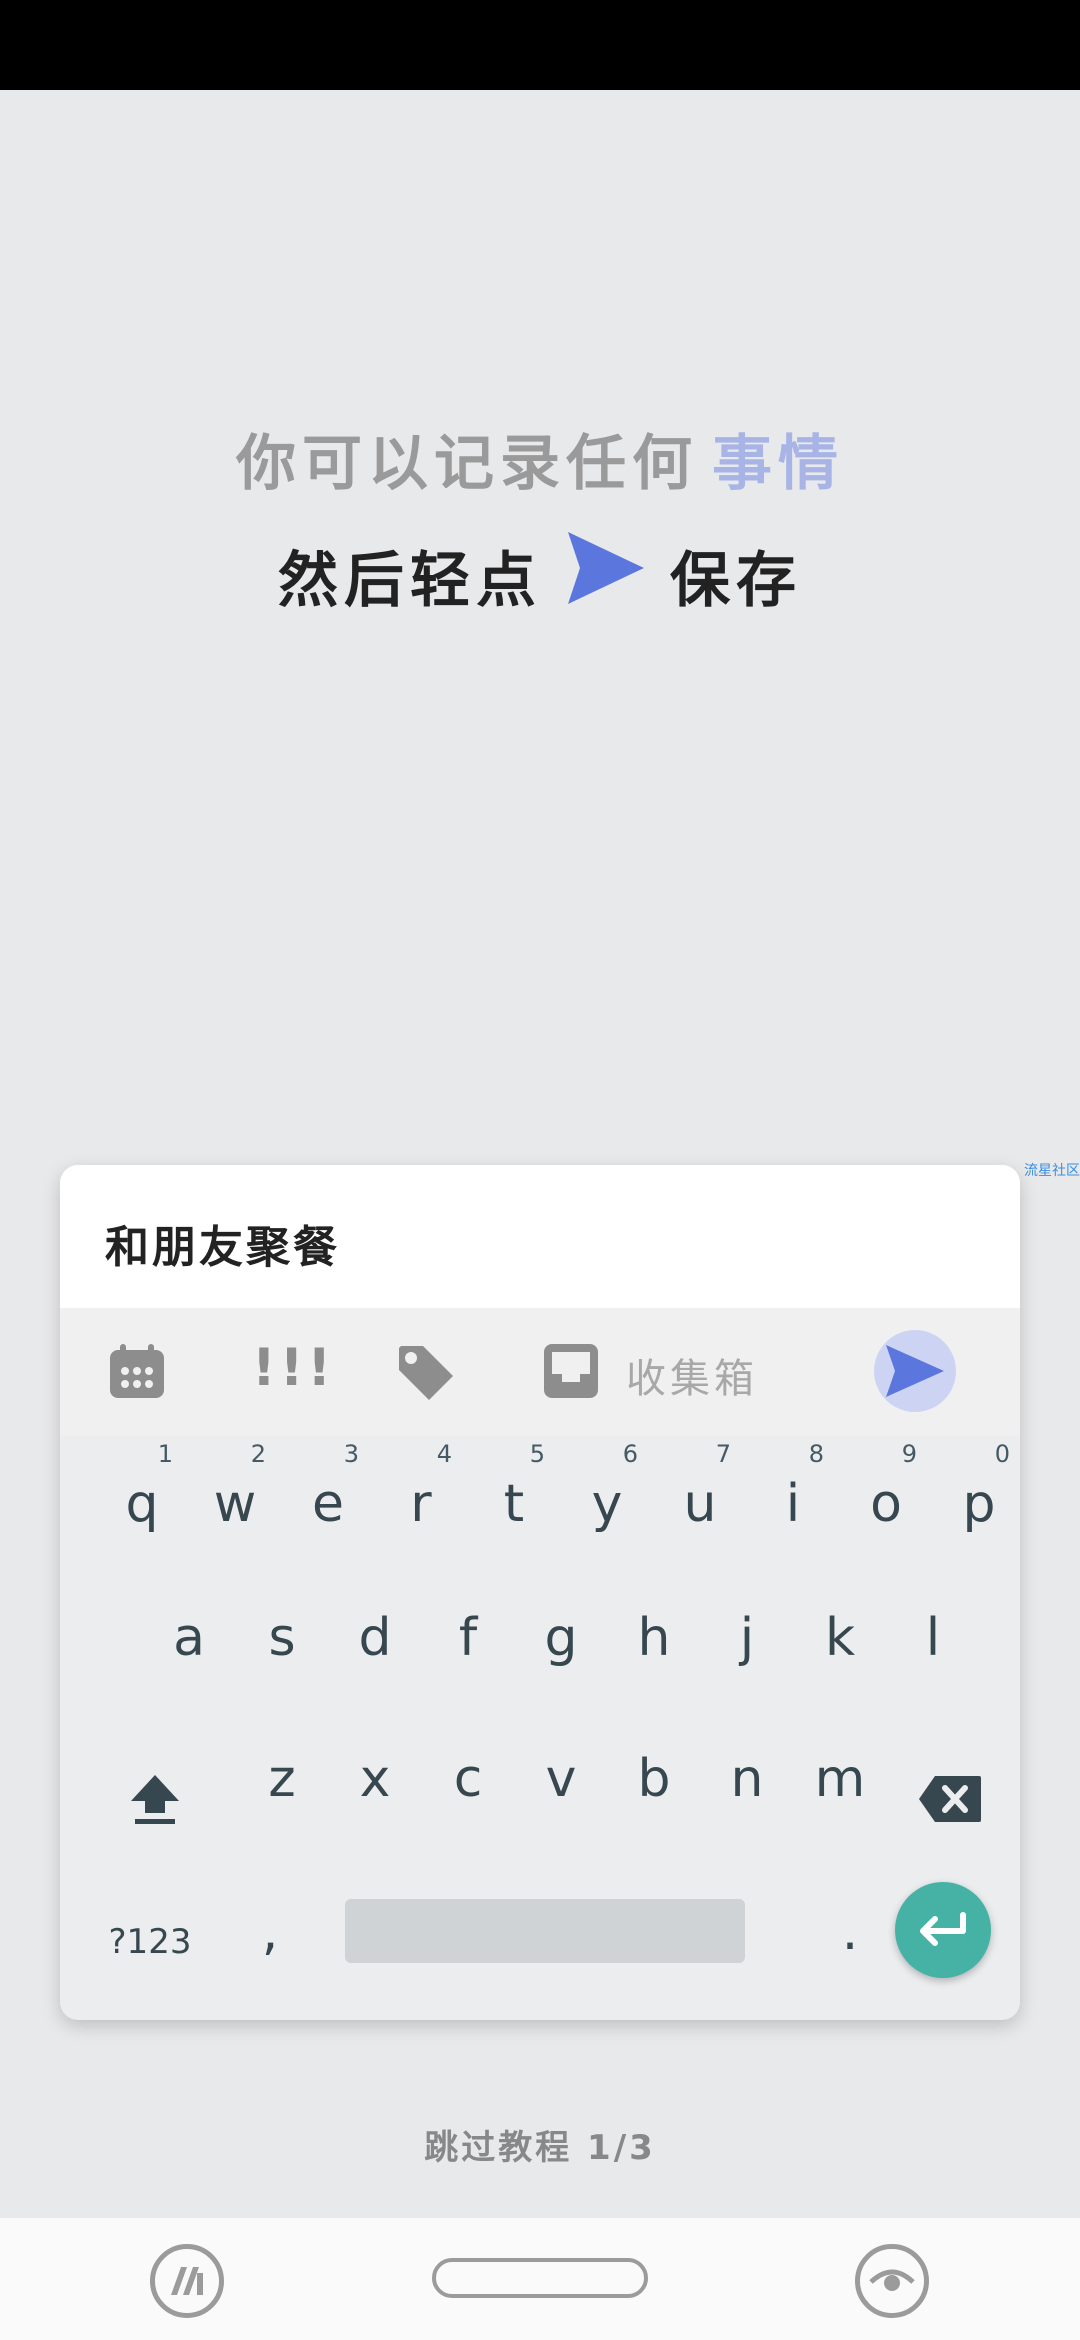 This screenshot has width=1080, height=2340. What do you see at coordinates (692, 1375) in the screenshot?
I see `inbox-label: 收集箱` at bounding box center [692, 1375].